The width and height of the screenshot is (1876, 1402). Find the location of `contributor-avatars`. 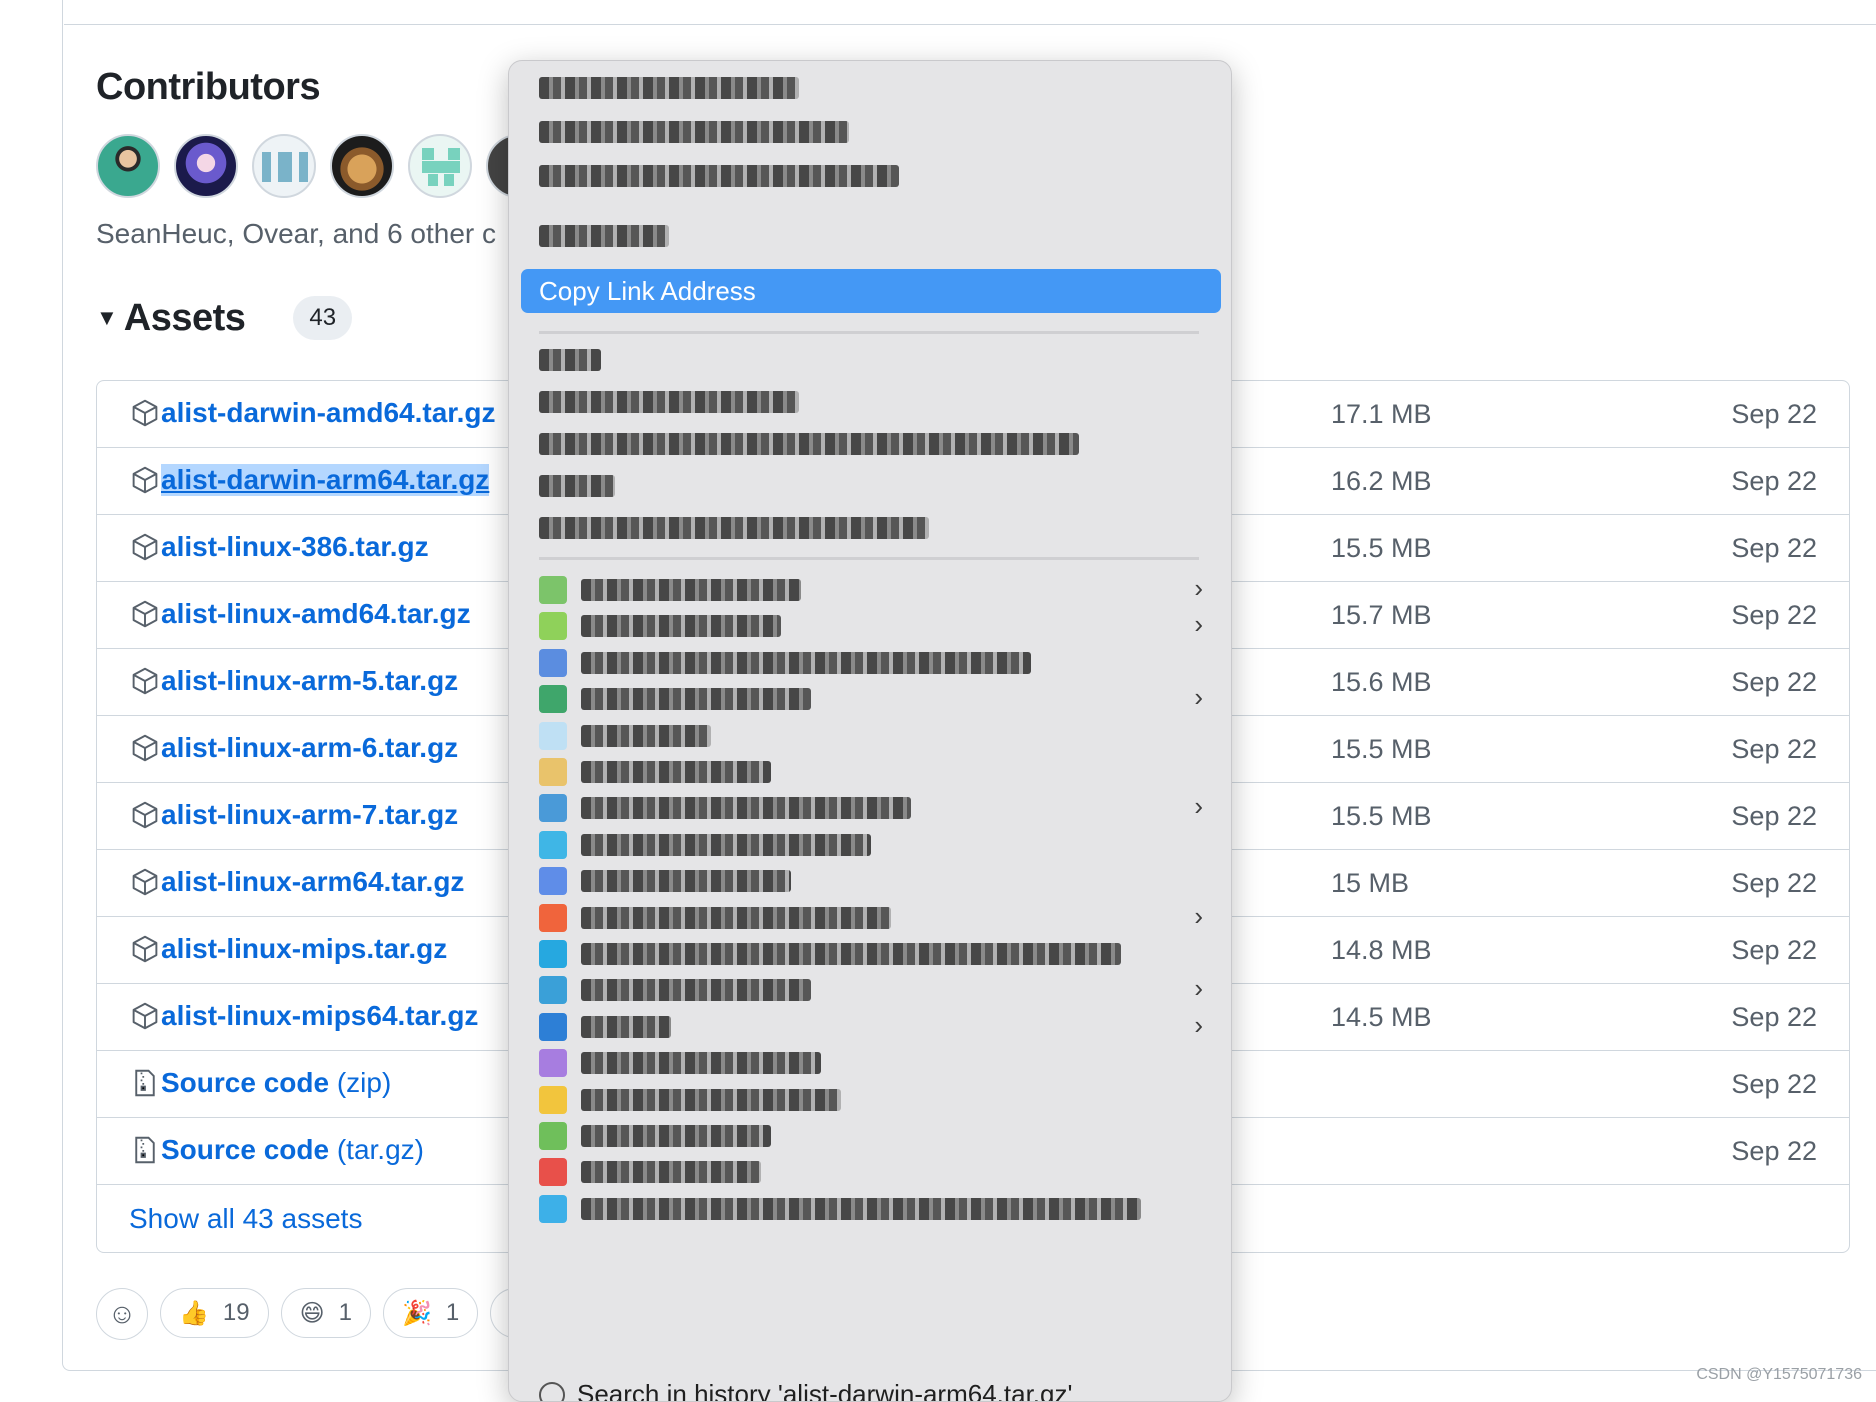

contributor-avatars is located at coordinates (323, 166).